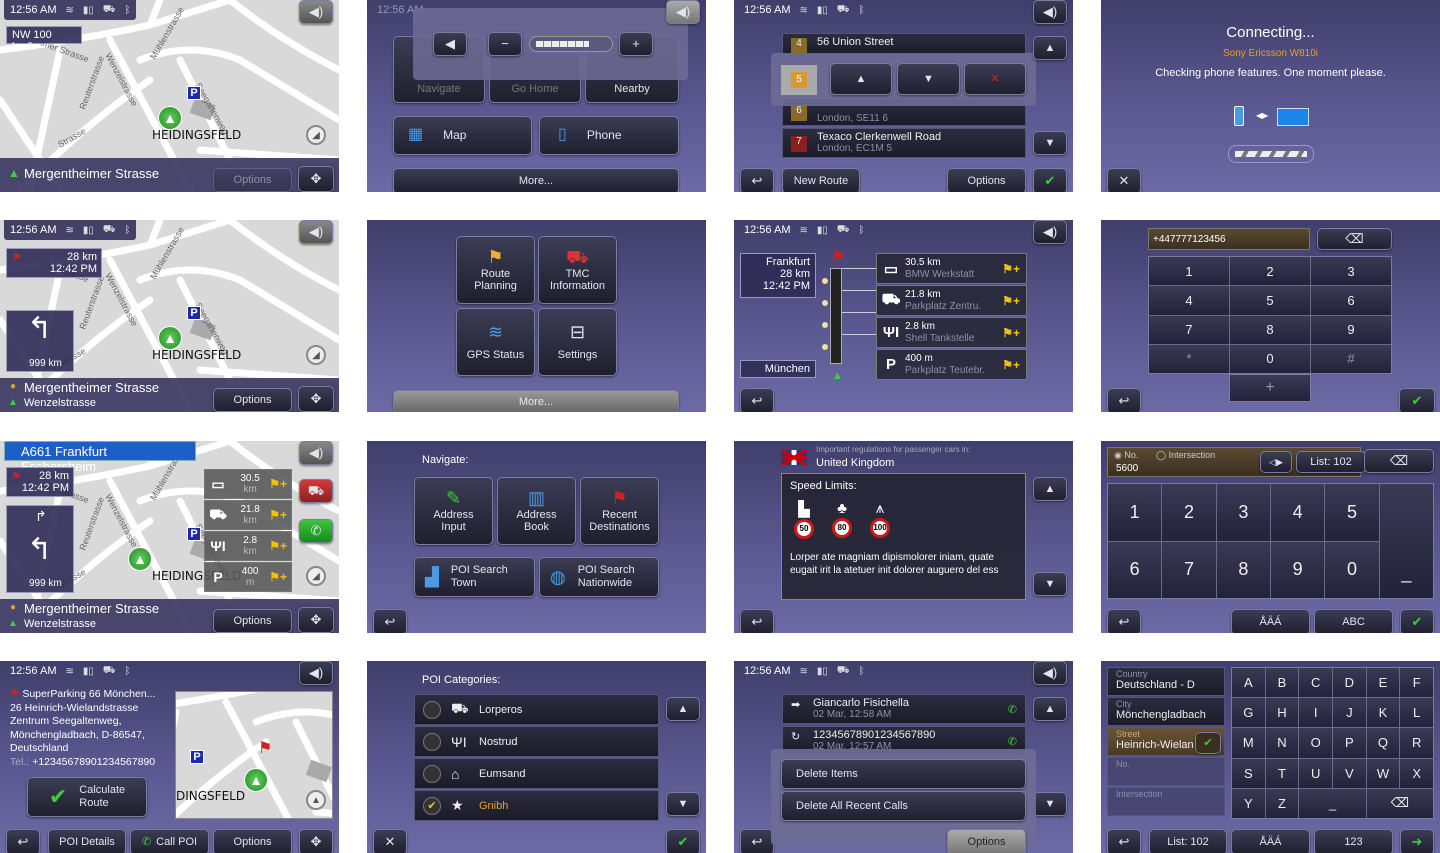  I want to click on key-7: 7, so click(1189, 569).